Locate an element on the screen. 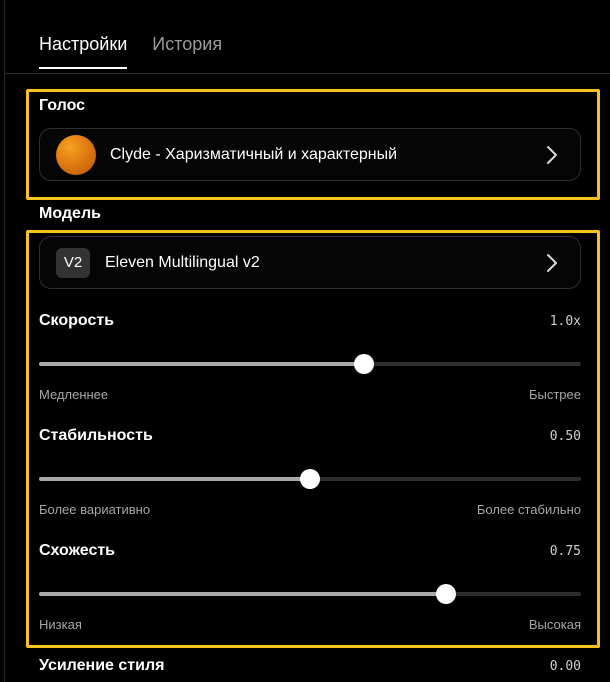 Image resolution: width=610 pixels, height=682 pixels. model-name: Eleven Multilingual v2 is located at coordinates (182, 262).